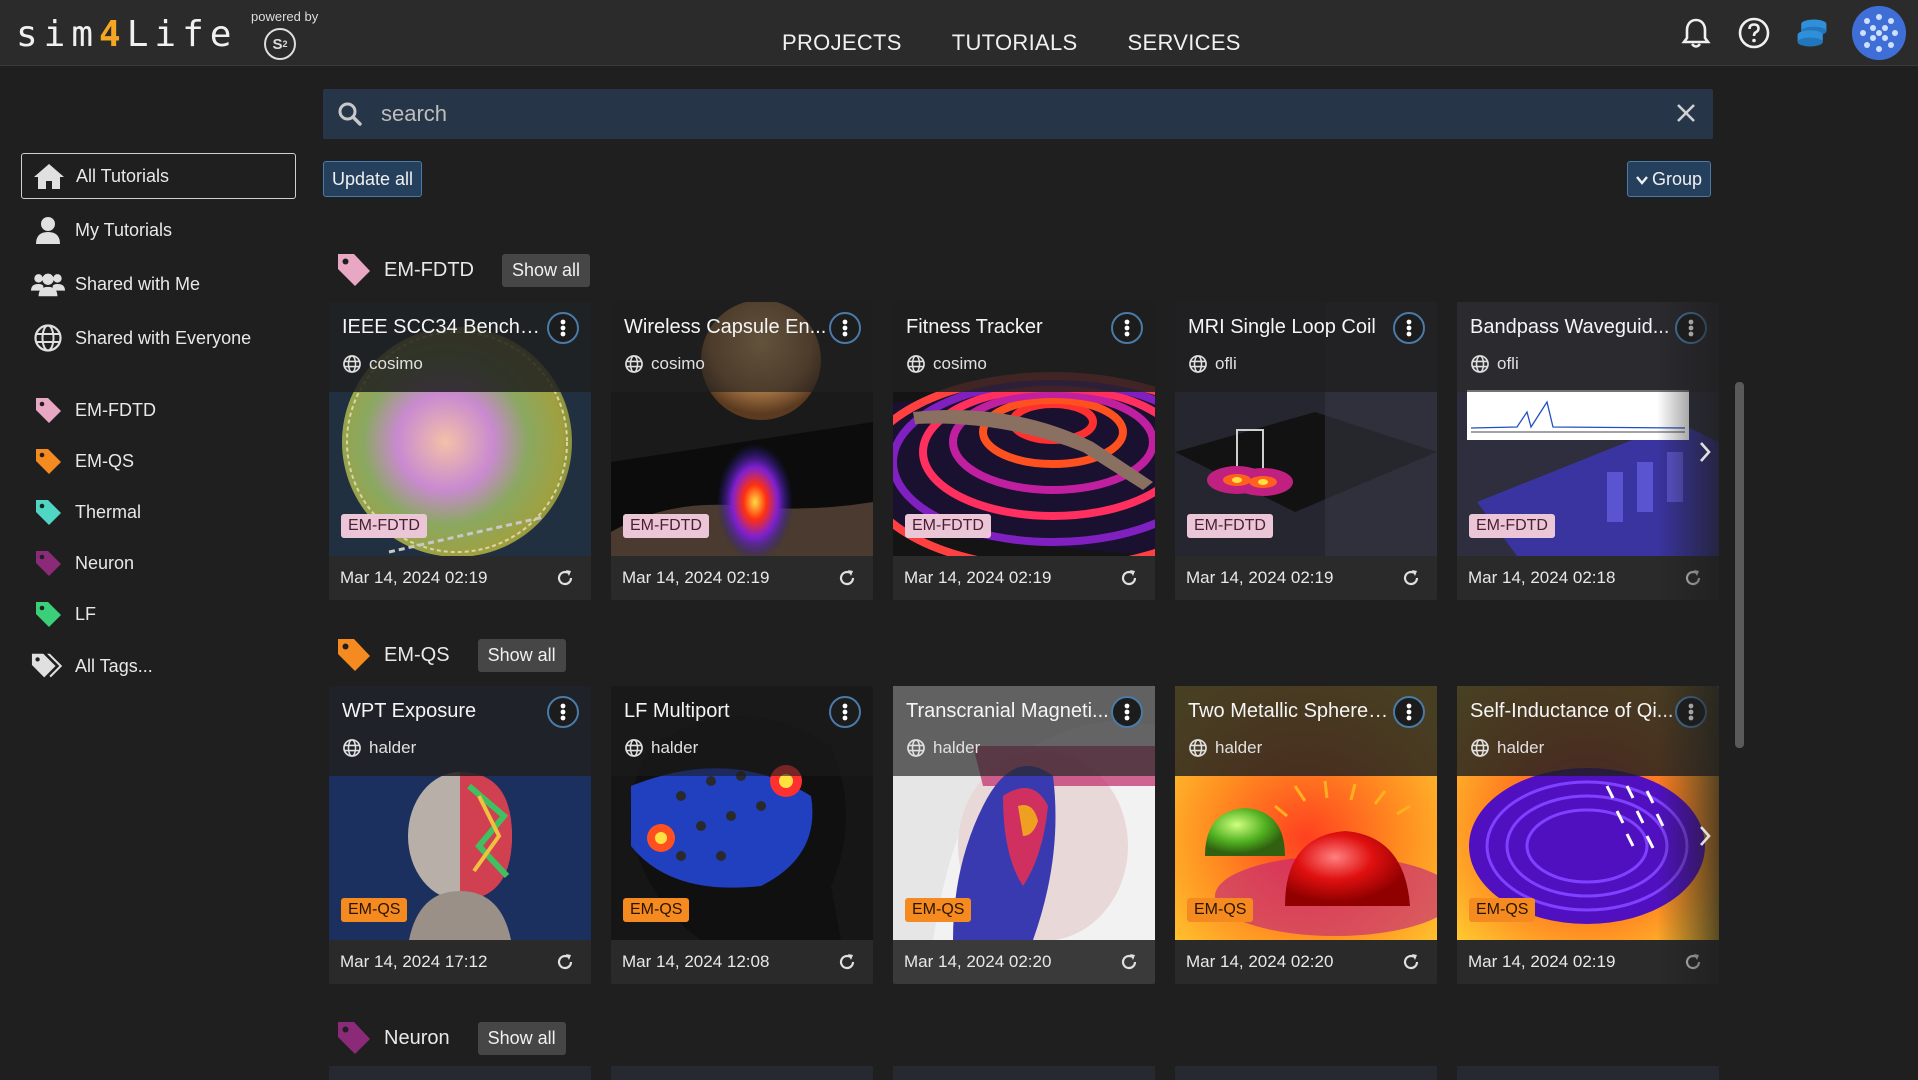  What do you see at coordinates (1677, 178) in the screenshot?
I see `group-button-label: Group` at bounding box center [1677, 178].